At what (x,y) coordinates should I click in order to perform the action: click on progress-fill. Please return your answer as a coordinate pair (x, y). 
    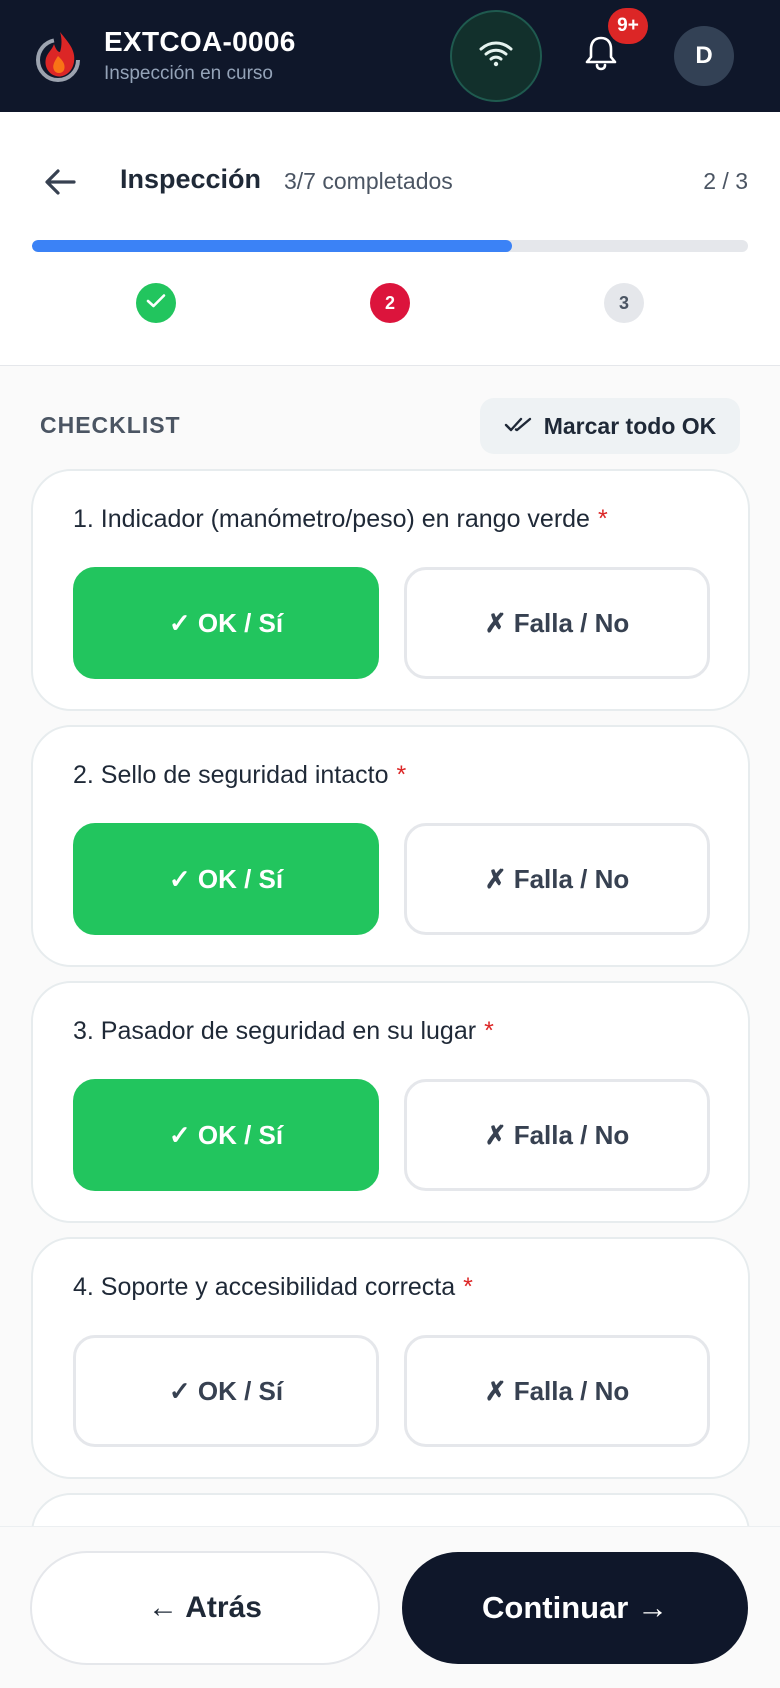
    Looking at the image, I should click on (272, 246).